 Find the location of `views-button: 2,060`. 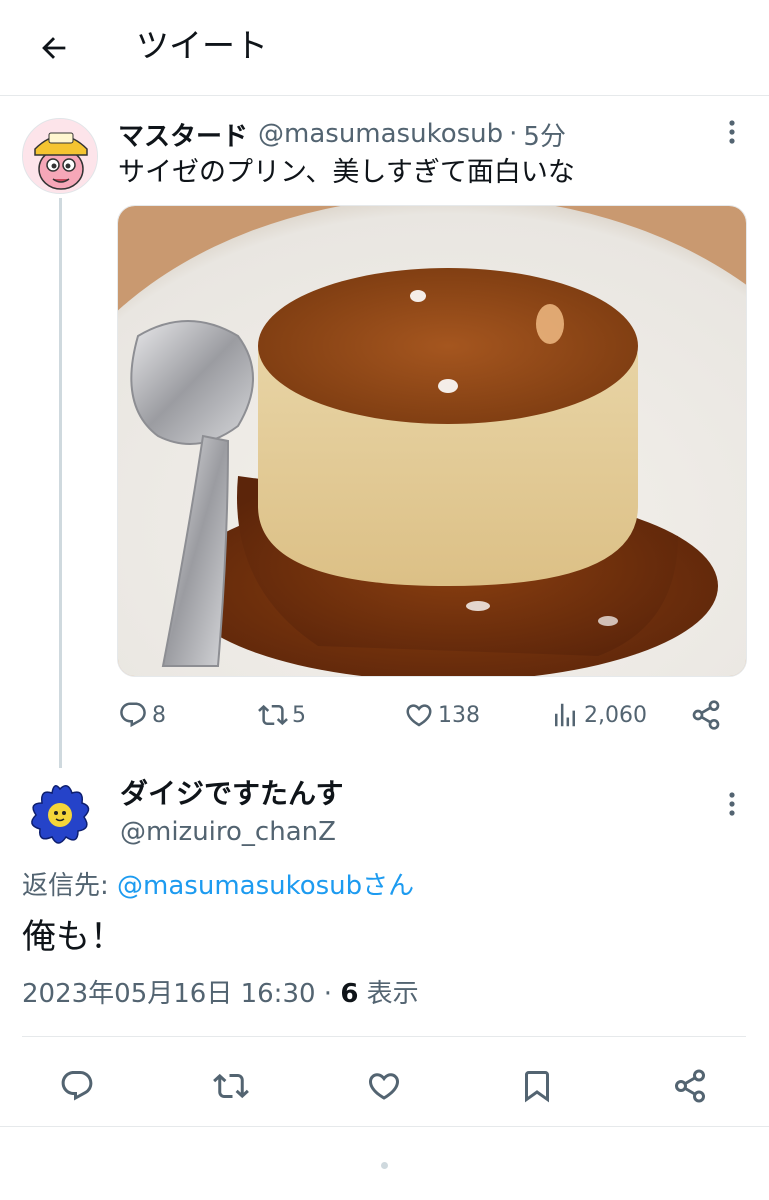

views-button: 2,060 is located at coordinates (598, 715).